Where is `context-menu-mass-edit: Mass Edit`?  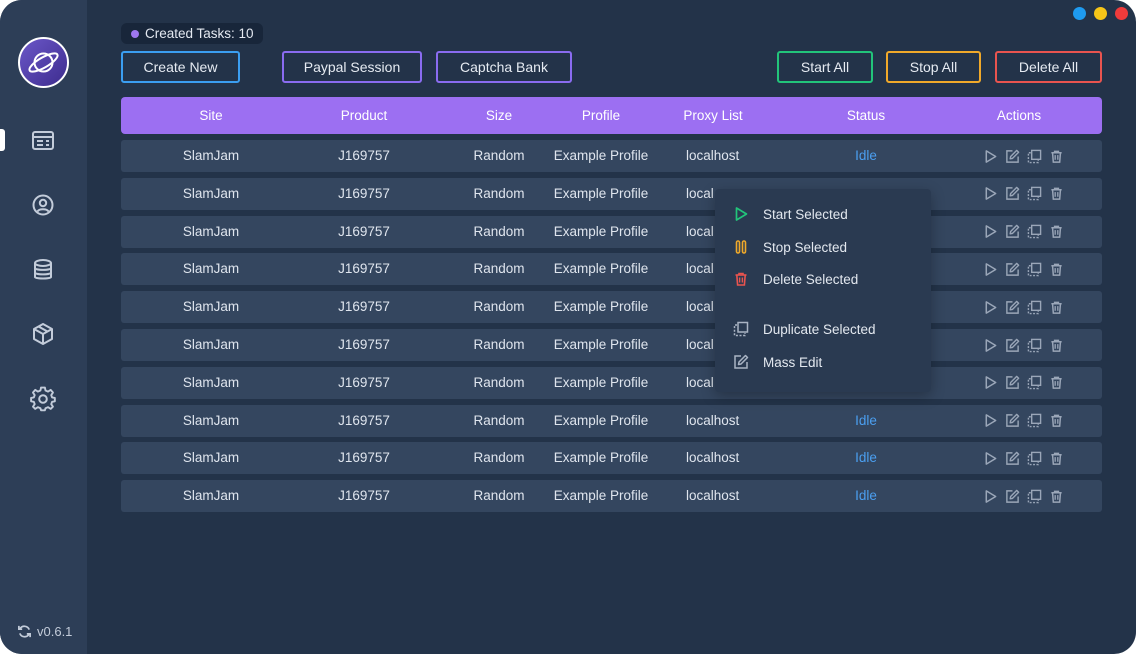 context-menu-mass-edit: Mass Edit is located at coordinates (823, 362).